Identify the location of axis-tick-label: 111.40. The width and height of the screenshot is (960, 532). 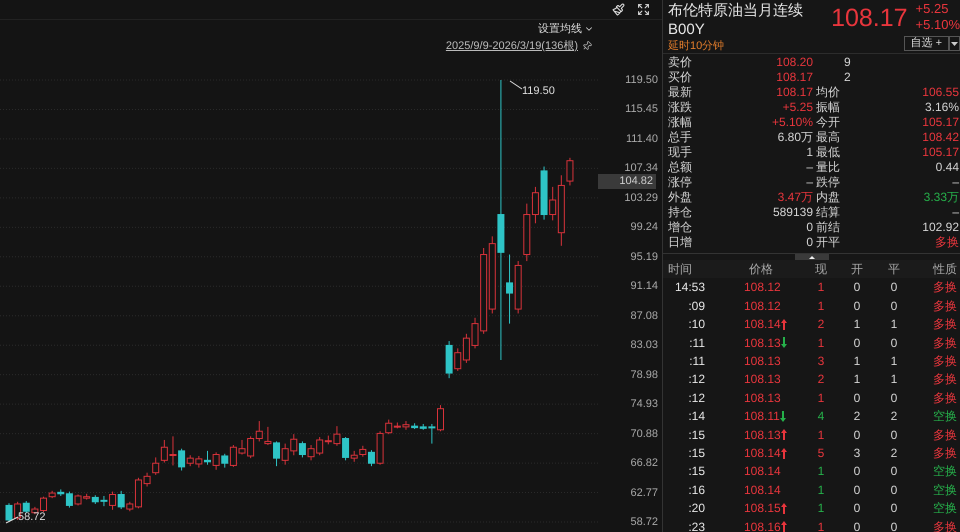
(642, 139).